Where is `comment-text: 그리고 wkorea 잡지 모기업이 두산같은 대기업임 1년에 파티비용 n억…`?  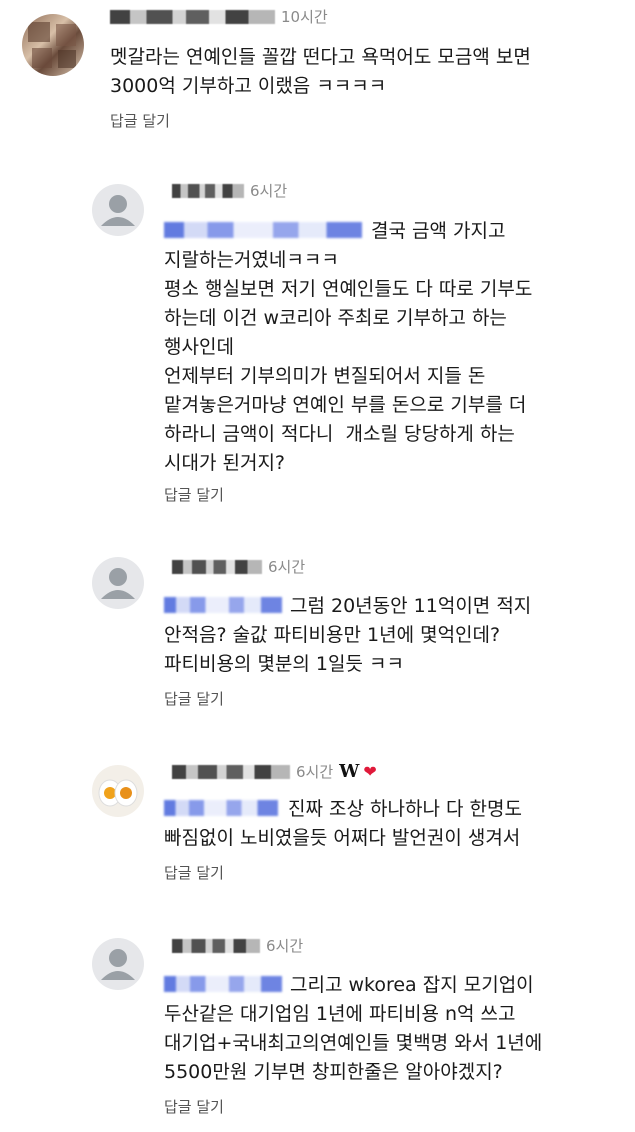
comment-text: 그리고 wkorea 잡지 모기업이 두산같은 대기업임 1년에 파티비용 n억… is located at coordinates (353, 1028).